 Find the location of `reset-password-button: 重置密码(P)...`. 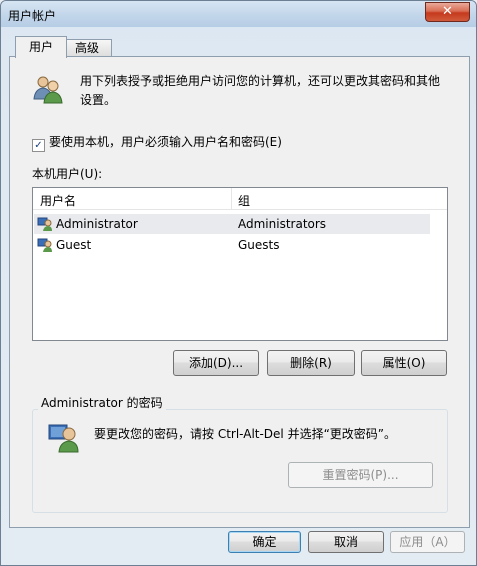

reset-password-button: 重置密码(P)... is located at coordinates (360, 475).